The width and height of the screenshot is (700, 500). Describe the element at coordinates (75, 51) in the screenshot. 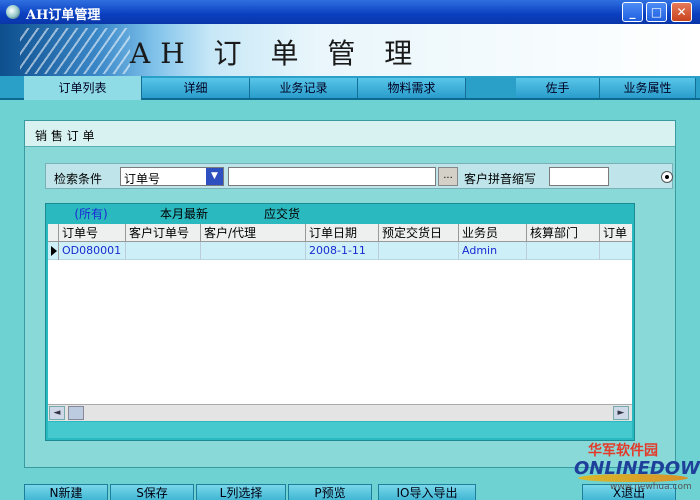

I see `banner-graphic` at that location.